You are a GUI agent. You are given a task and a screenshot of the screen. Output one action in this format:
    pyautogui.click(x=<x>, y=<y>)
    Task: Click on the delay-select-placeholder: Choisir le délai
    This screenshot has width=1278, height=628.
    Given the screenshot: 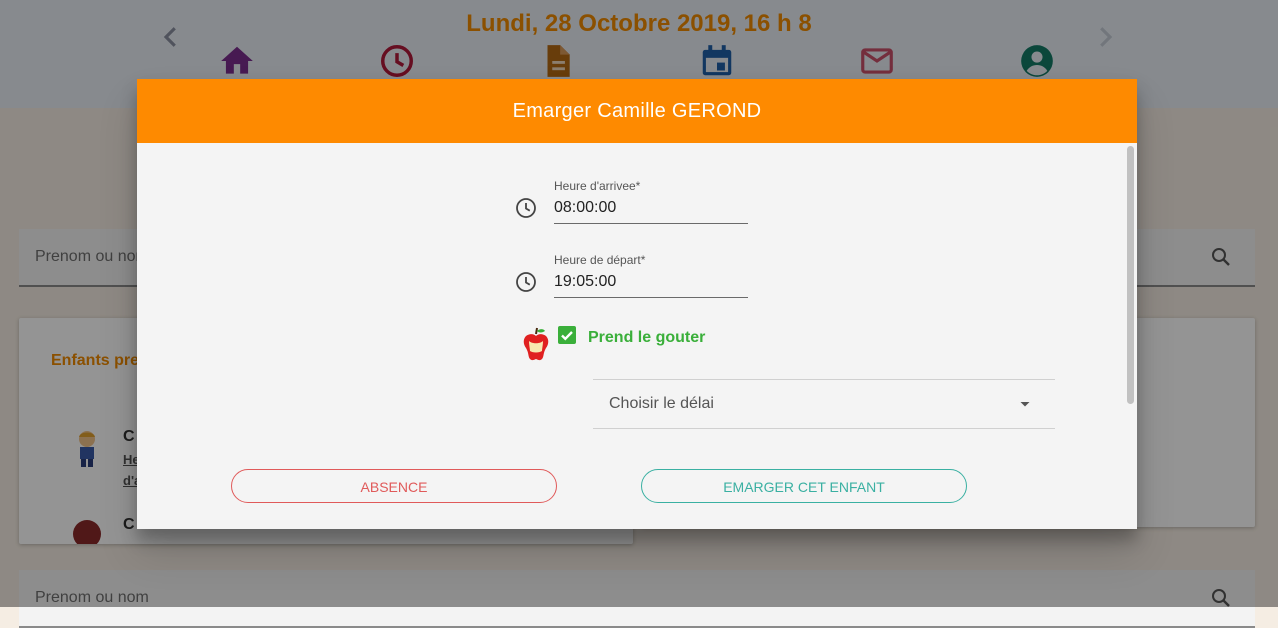 What is the action you would take?
    pyautogui.click(x=661, y=403)
    